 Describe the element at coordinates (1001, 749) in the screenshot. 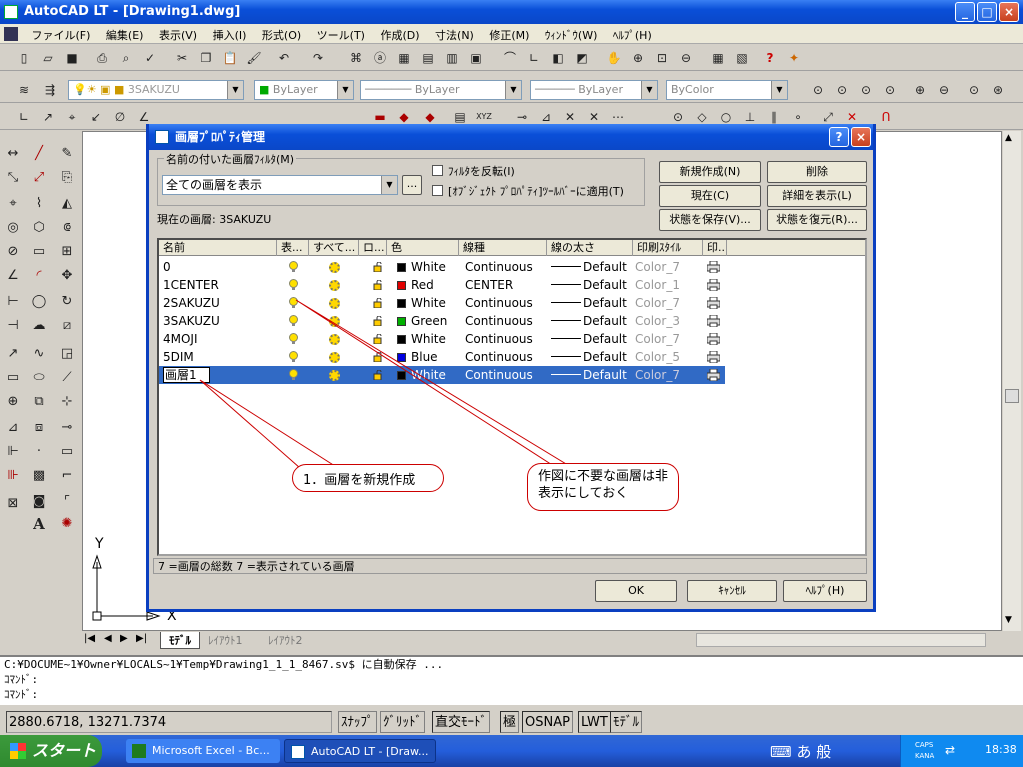

I see `clock: 18:38` at that location.